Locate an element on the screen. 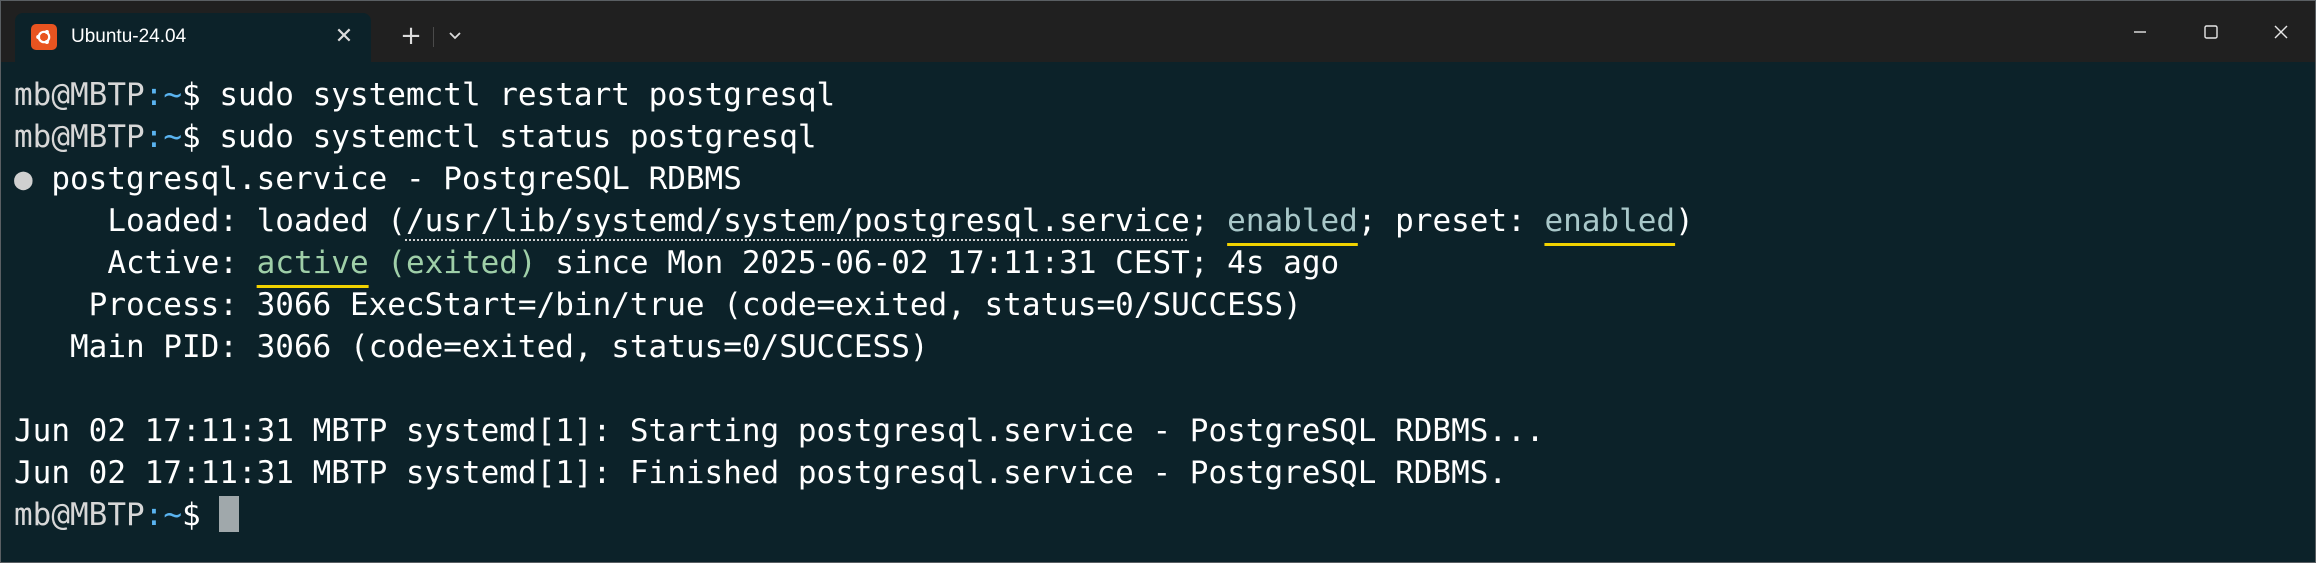  tab-title: Ubuntu-24.04 is located at coordinates (129, 36).